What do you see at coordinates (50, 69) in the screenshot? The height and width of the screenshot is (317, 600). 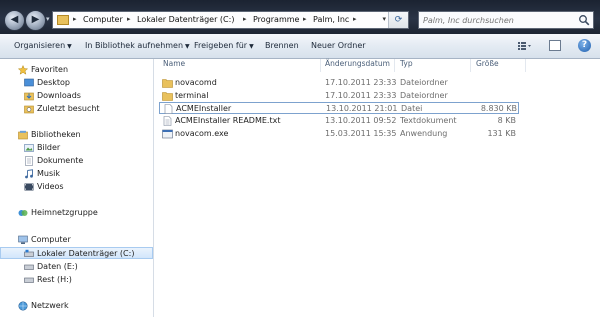 I see `nav-favorites-label: Favoriten` at bounding box center [50, 69].